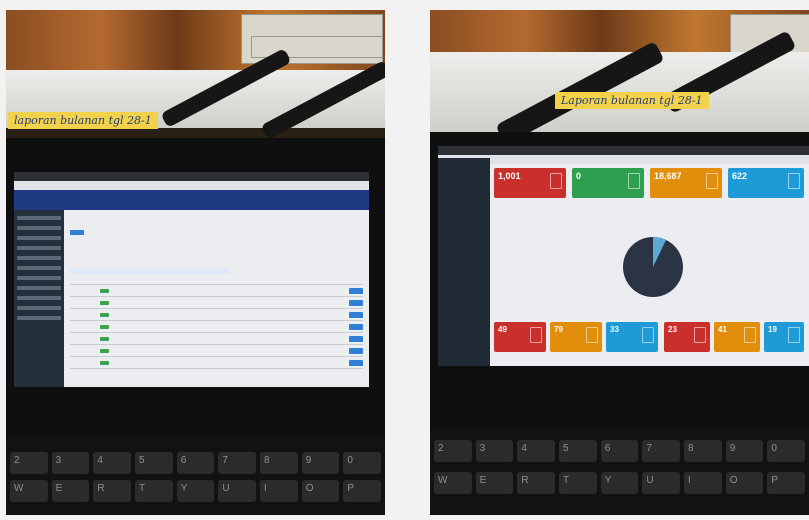 The height and width of the screenshot is (520, 809). What do you see at coordinates (614, 329) in the screenshot?
I see `stat-value: 33` at bounding box center [614, 329].